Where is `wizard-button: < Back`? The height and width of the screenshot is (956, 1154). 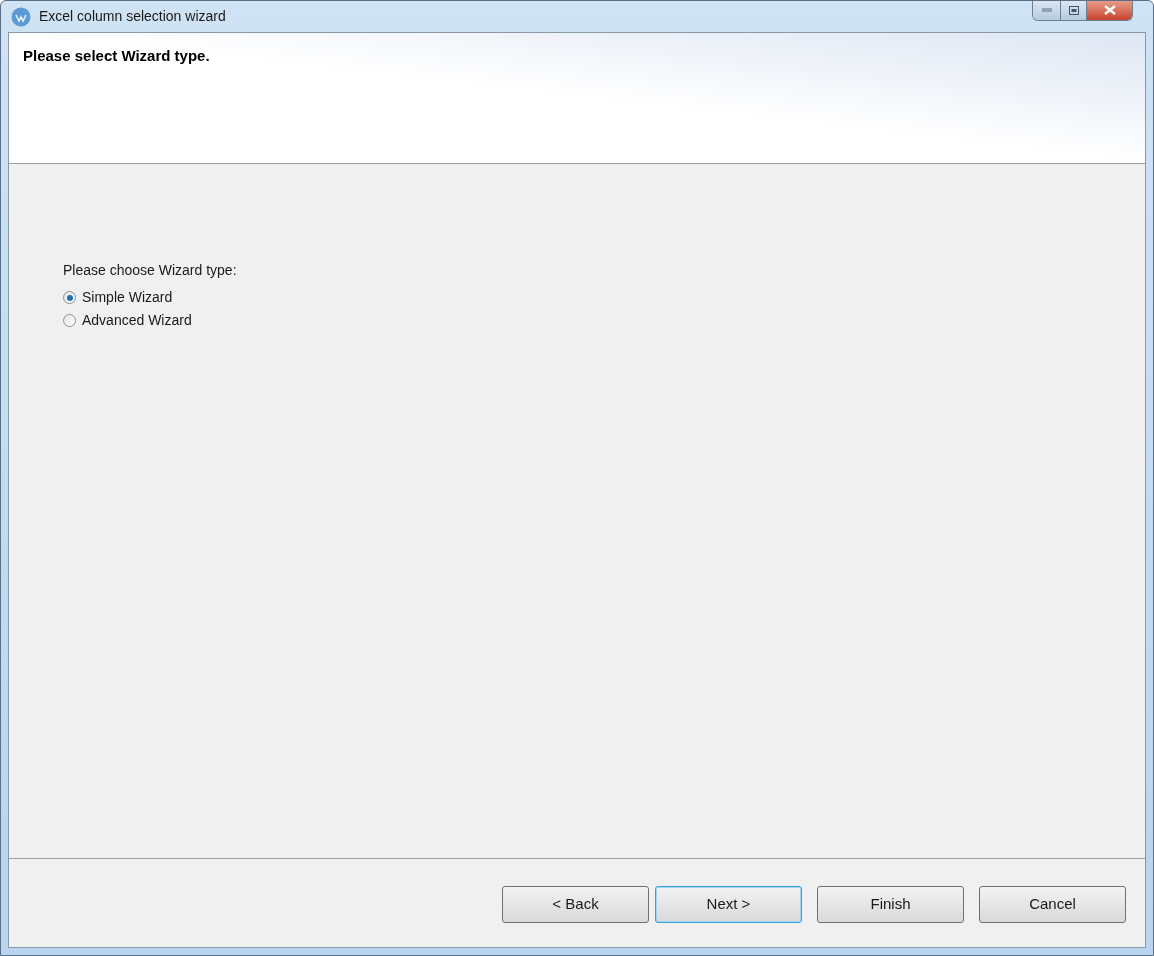
wizard-button: < Back is located at coordinates (575, 904).